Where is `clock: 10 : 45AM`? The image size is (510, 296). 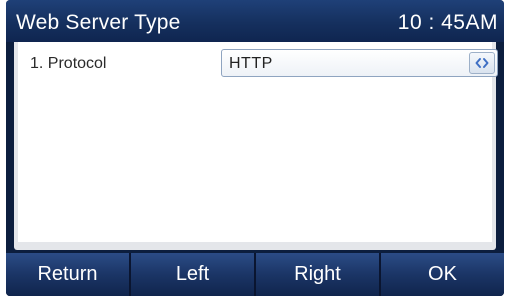
clock: 10 : 45AM is located at coordinates (447, 22).